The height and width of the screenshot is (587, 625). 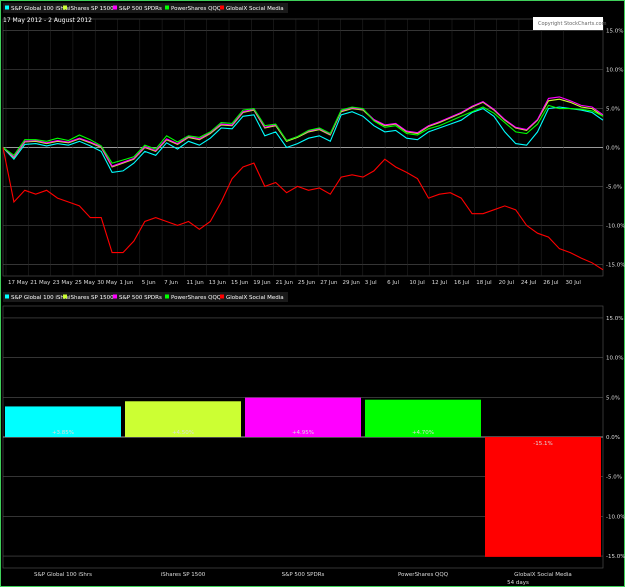 What do you see at coordinates (255, 9) in the screenshot?
I see `line-legend-label: GlobalX Social Media` at bounding box center [255, 9].